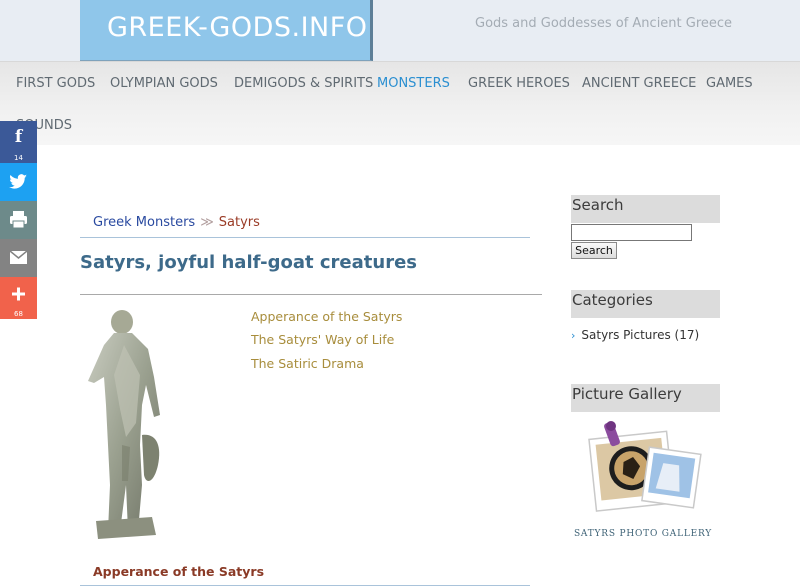  Describe the element at coordinates (303, 83) in the screenshot. I see `nav-item-demigods-spirits: DEMIGODS & SPIRITS` at that location.